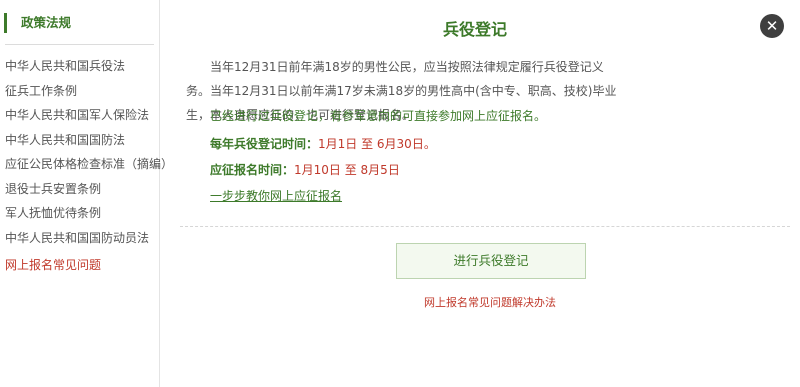 This screenshot has width=800, height=387. Describe the element at coordinates (264, 144) in the screenshot. I see `registration-time-label: 每年兵役登记时间：` at that location.